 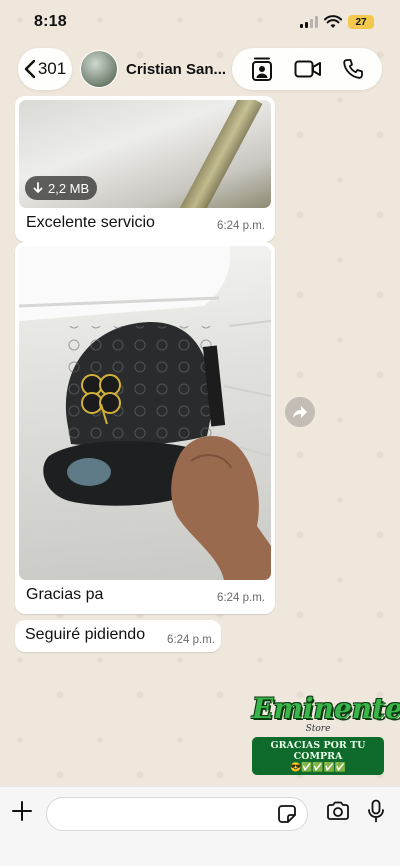 I want to click on plus-icon, so click(x=22, y=811).